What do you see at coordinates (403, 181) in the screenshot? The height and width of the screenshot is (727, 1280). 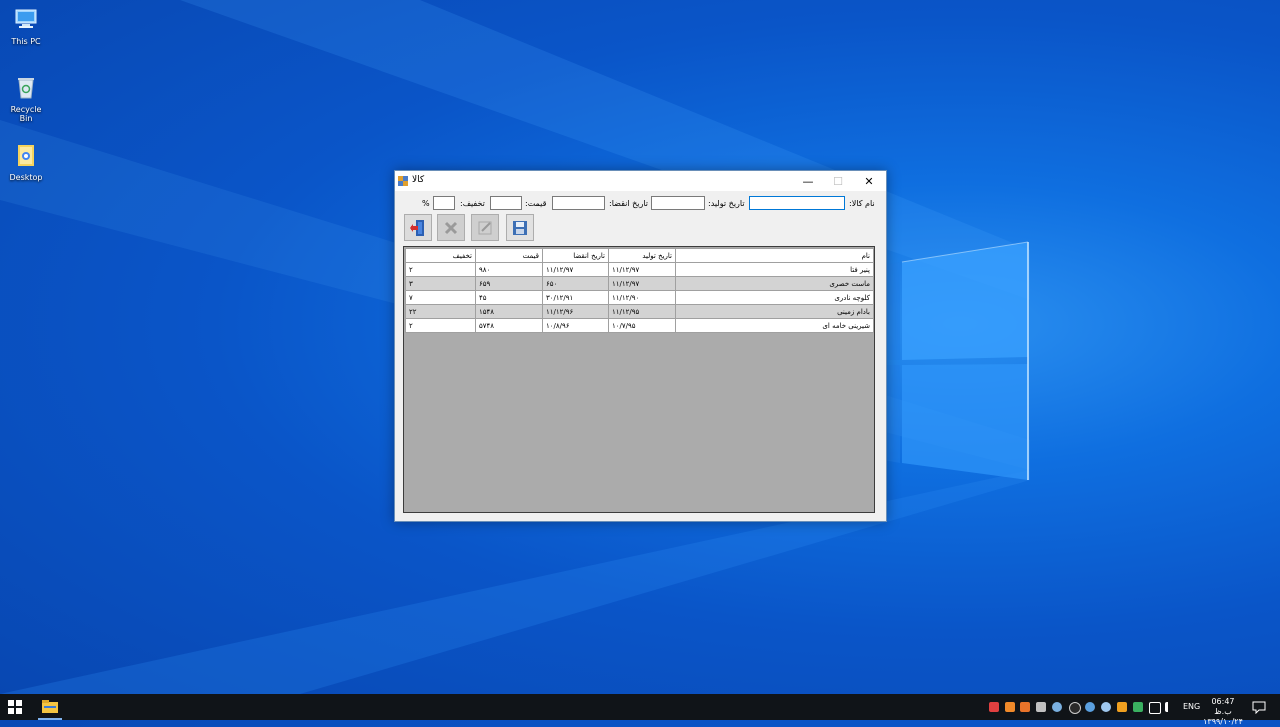 I see `app-icon` at bounding box center [403, 181].